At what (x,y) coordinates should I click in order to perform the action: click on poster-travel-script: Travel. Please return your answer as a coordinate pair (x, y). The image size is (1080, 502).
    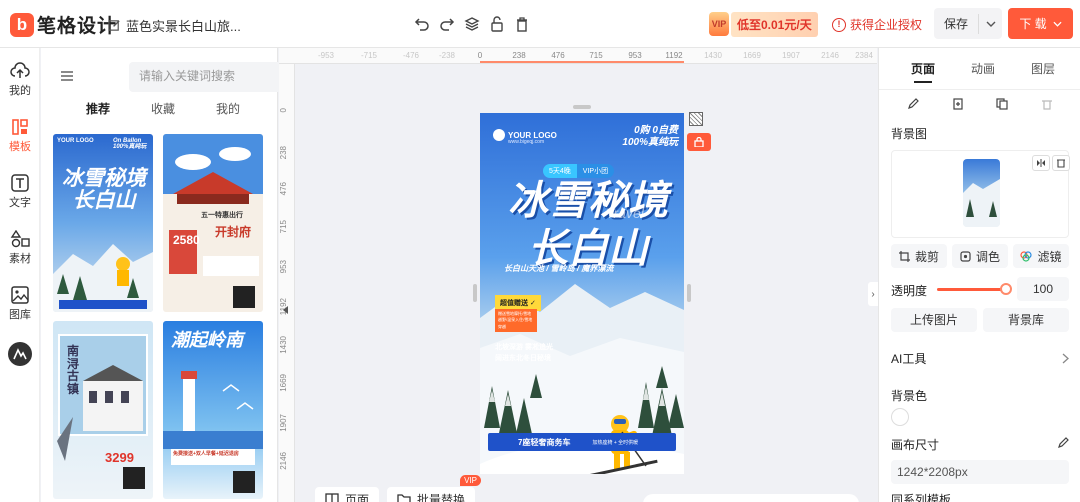
    Looking at the image, I should click on (625, 213).